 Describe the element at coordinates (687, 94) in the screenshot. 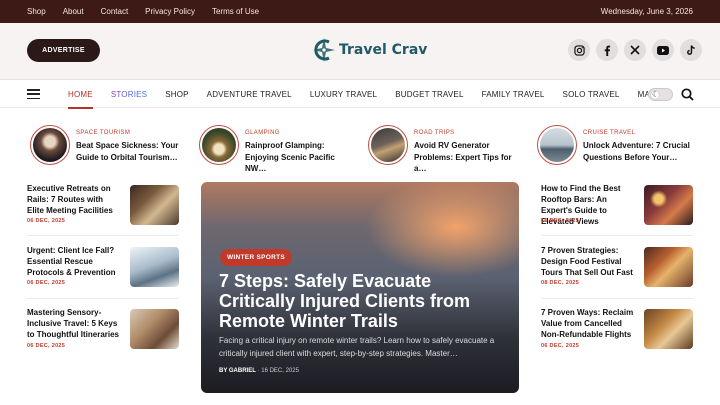

I see `search-icon` at that location.